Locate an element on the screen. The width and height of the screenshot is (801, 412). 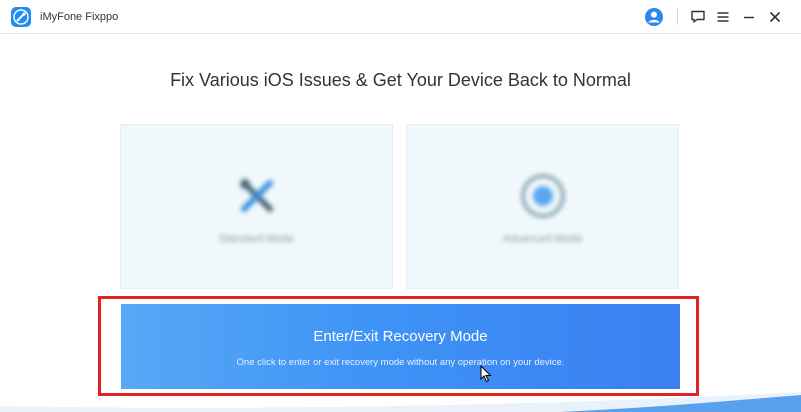
feedback-chat-icon is located at coordinates (698, 17).